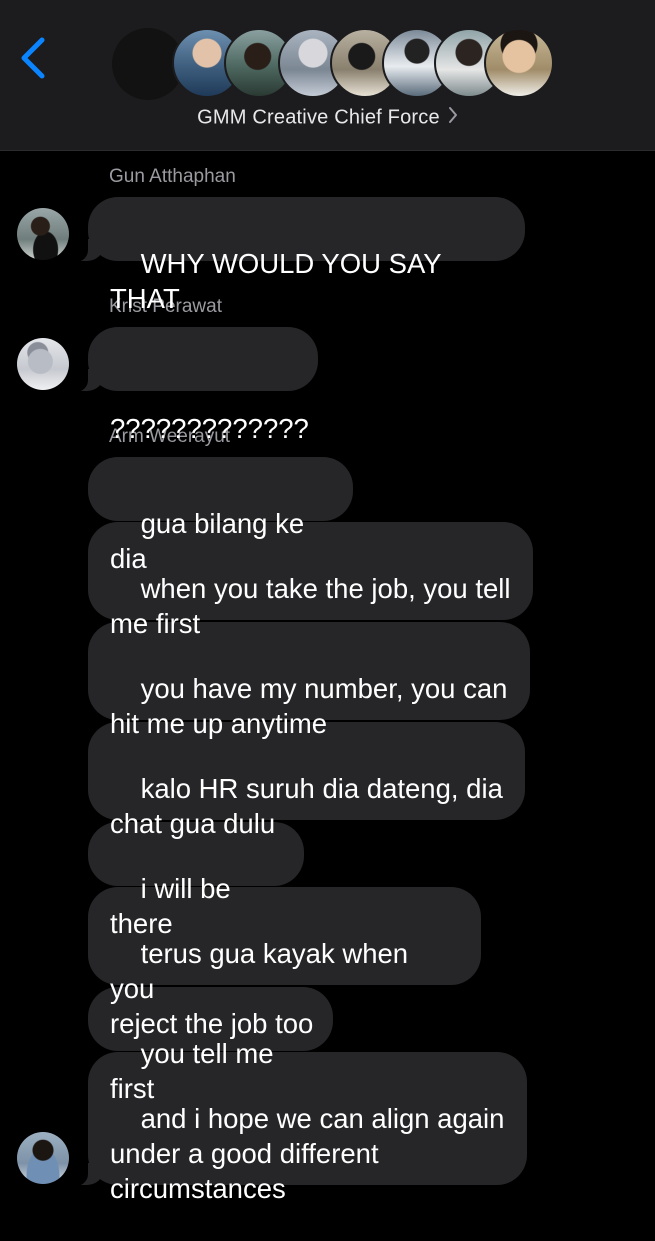 Image resolution: width=655 pixels, height=1241 pixels. I want to click on chevron-right-icon, so click(453, 118).